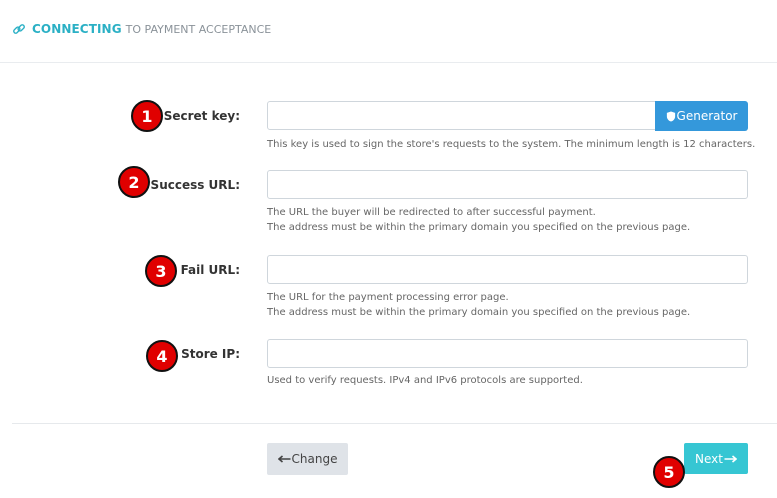 The width and height of the screenshot is (777, 498). I want to click on secret-key-label: Secret key:, so click(201, 116).